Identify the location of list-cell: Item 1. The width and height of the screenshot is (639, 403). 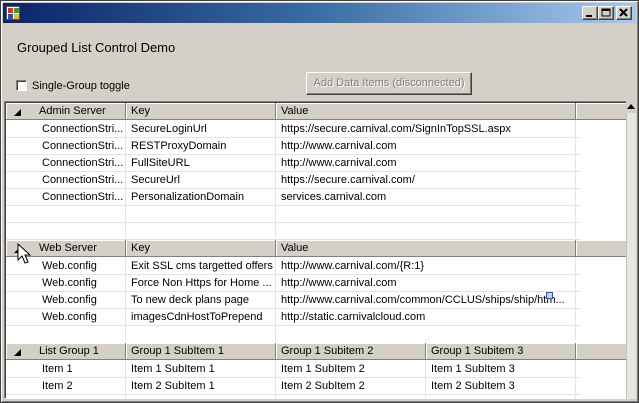
(57, 369).